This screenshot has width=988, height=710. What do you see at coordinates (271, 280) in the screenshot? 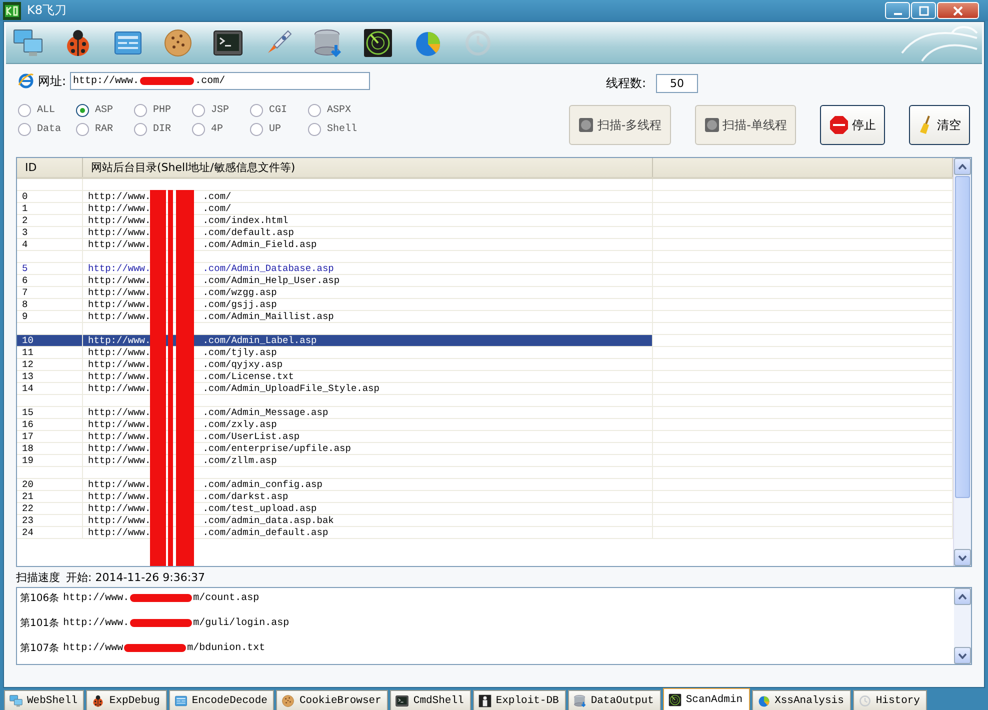
I see `url-text: .com/Admin_Help_User.asp` at bounding box center [271, 280].